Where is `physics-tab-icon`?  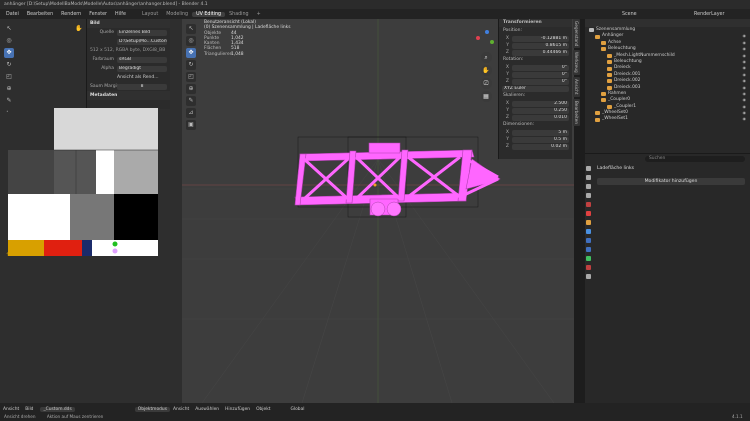
physics-tab-icon is located at coordinates (588, 249).